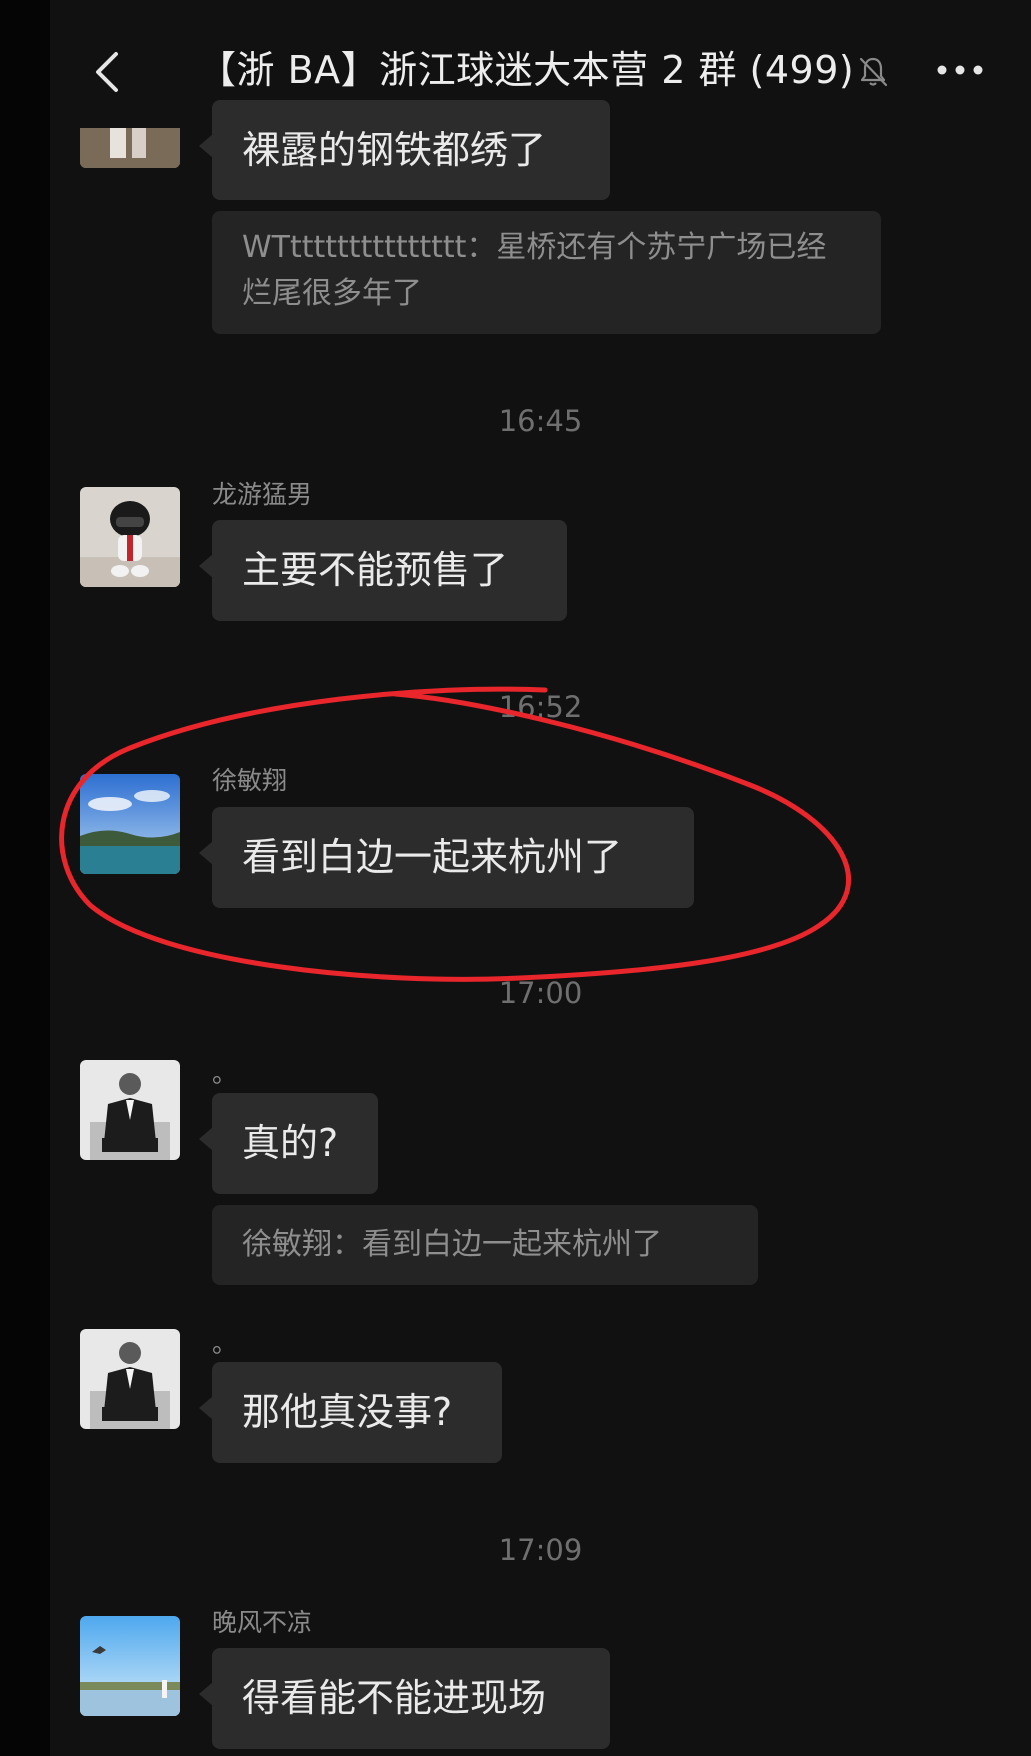  Describe the element at coordinates (526, 70) in the screenshot. I see `chat-title: 【浙 BA】浙江球迷大本营 2 群 (499)` at that location.